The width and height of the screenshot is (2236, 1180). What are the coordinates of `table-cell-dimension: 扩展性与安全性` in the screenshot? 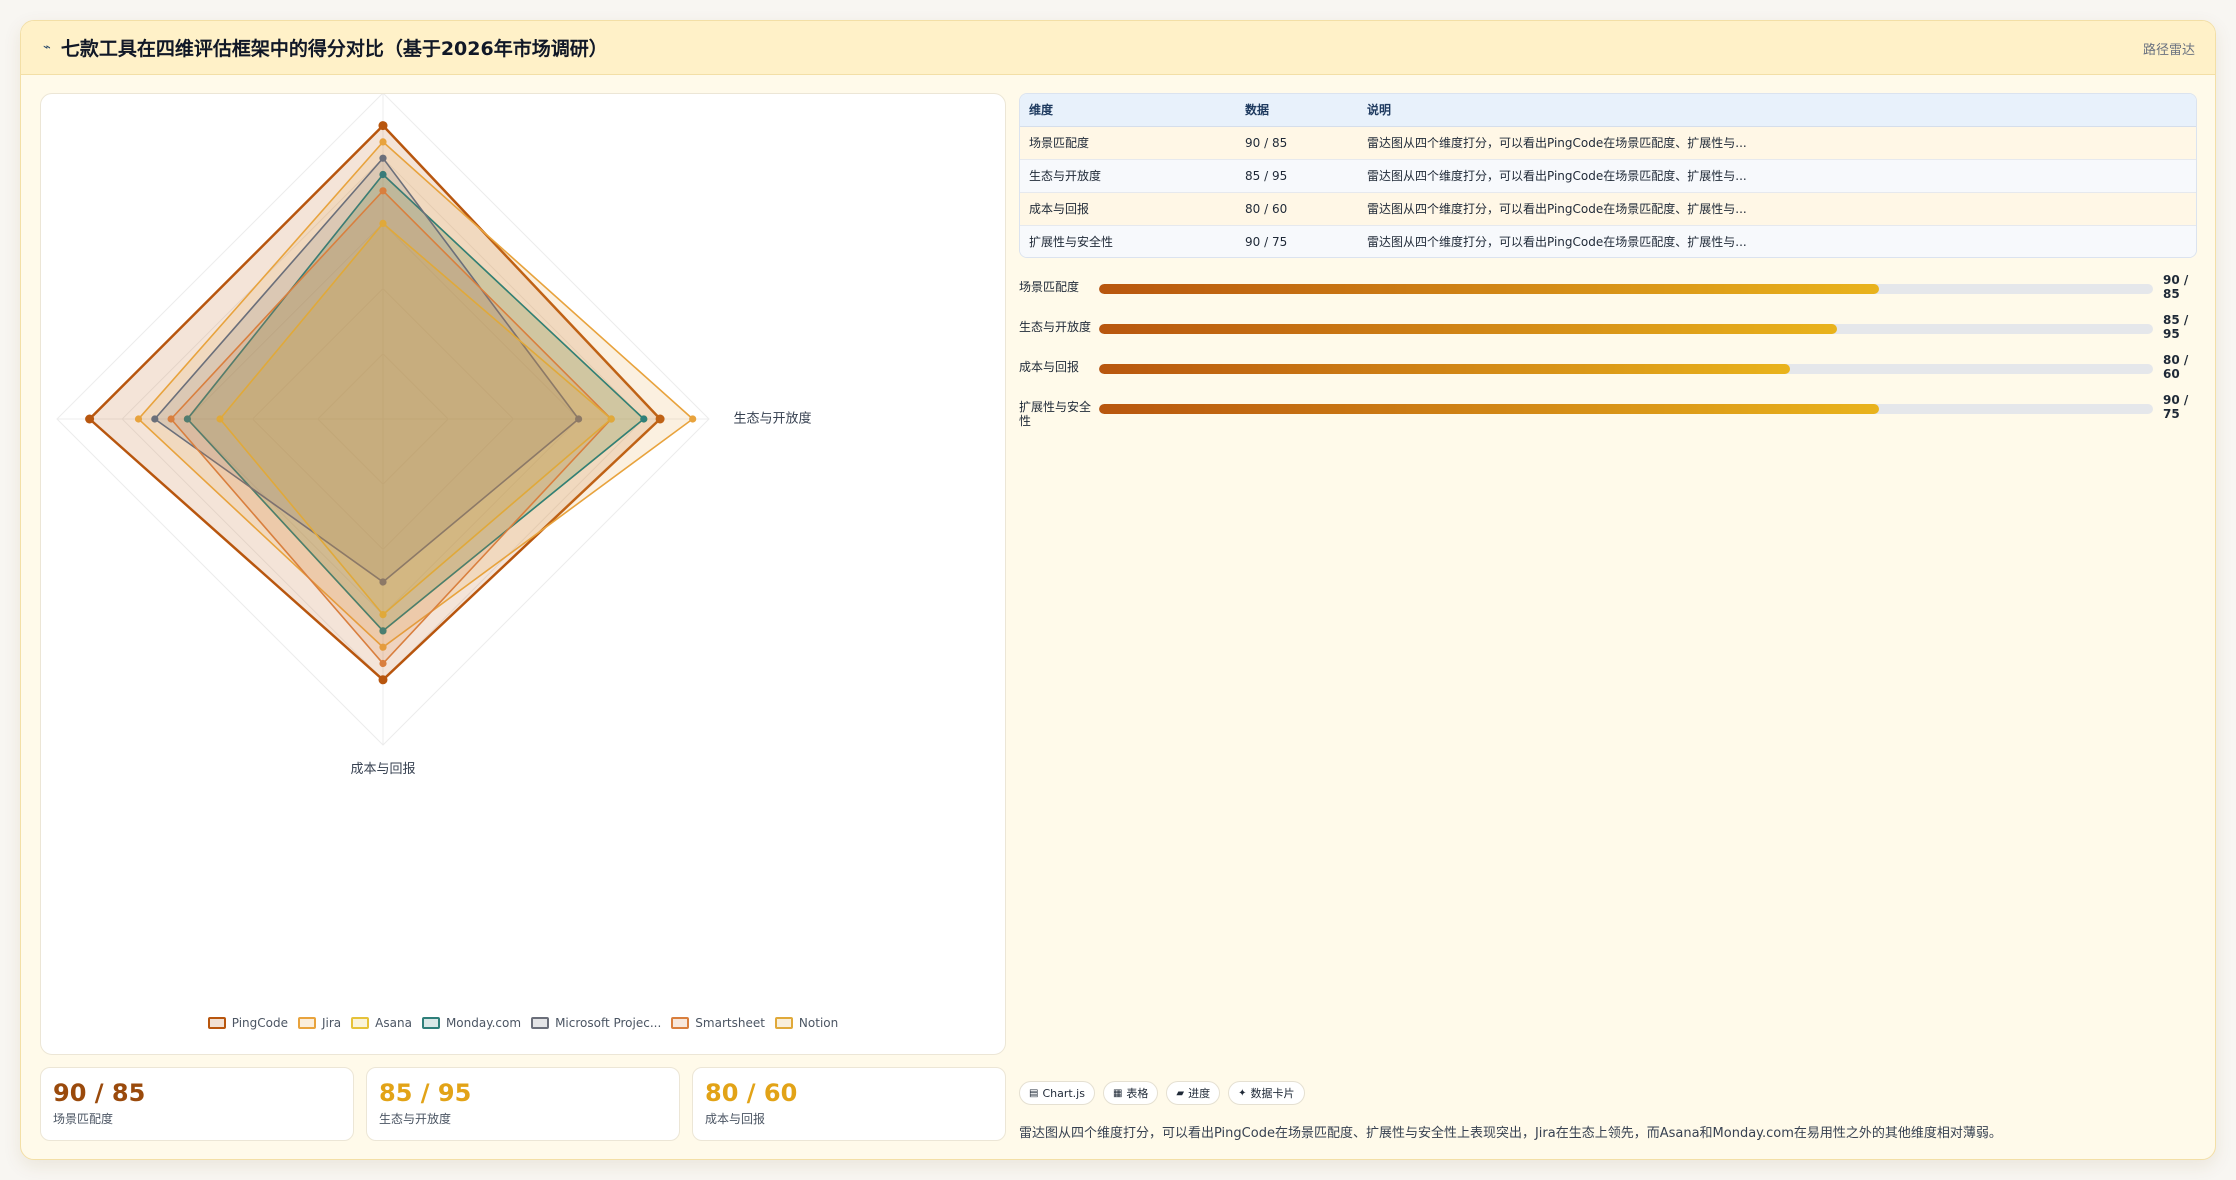 It's located at (1128, 241).